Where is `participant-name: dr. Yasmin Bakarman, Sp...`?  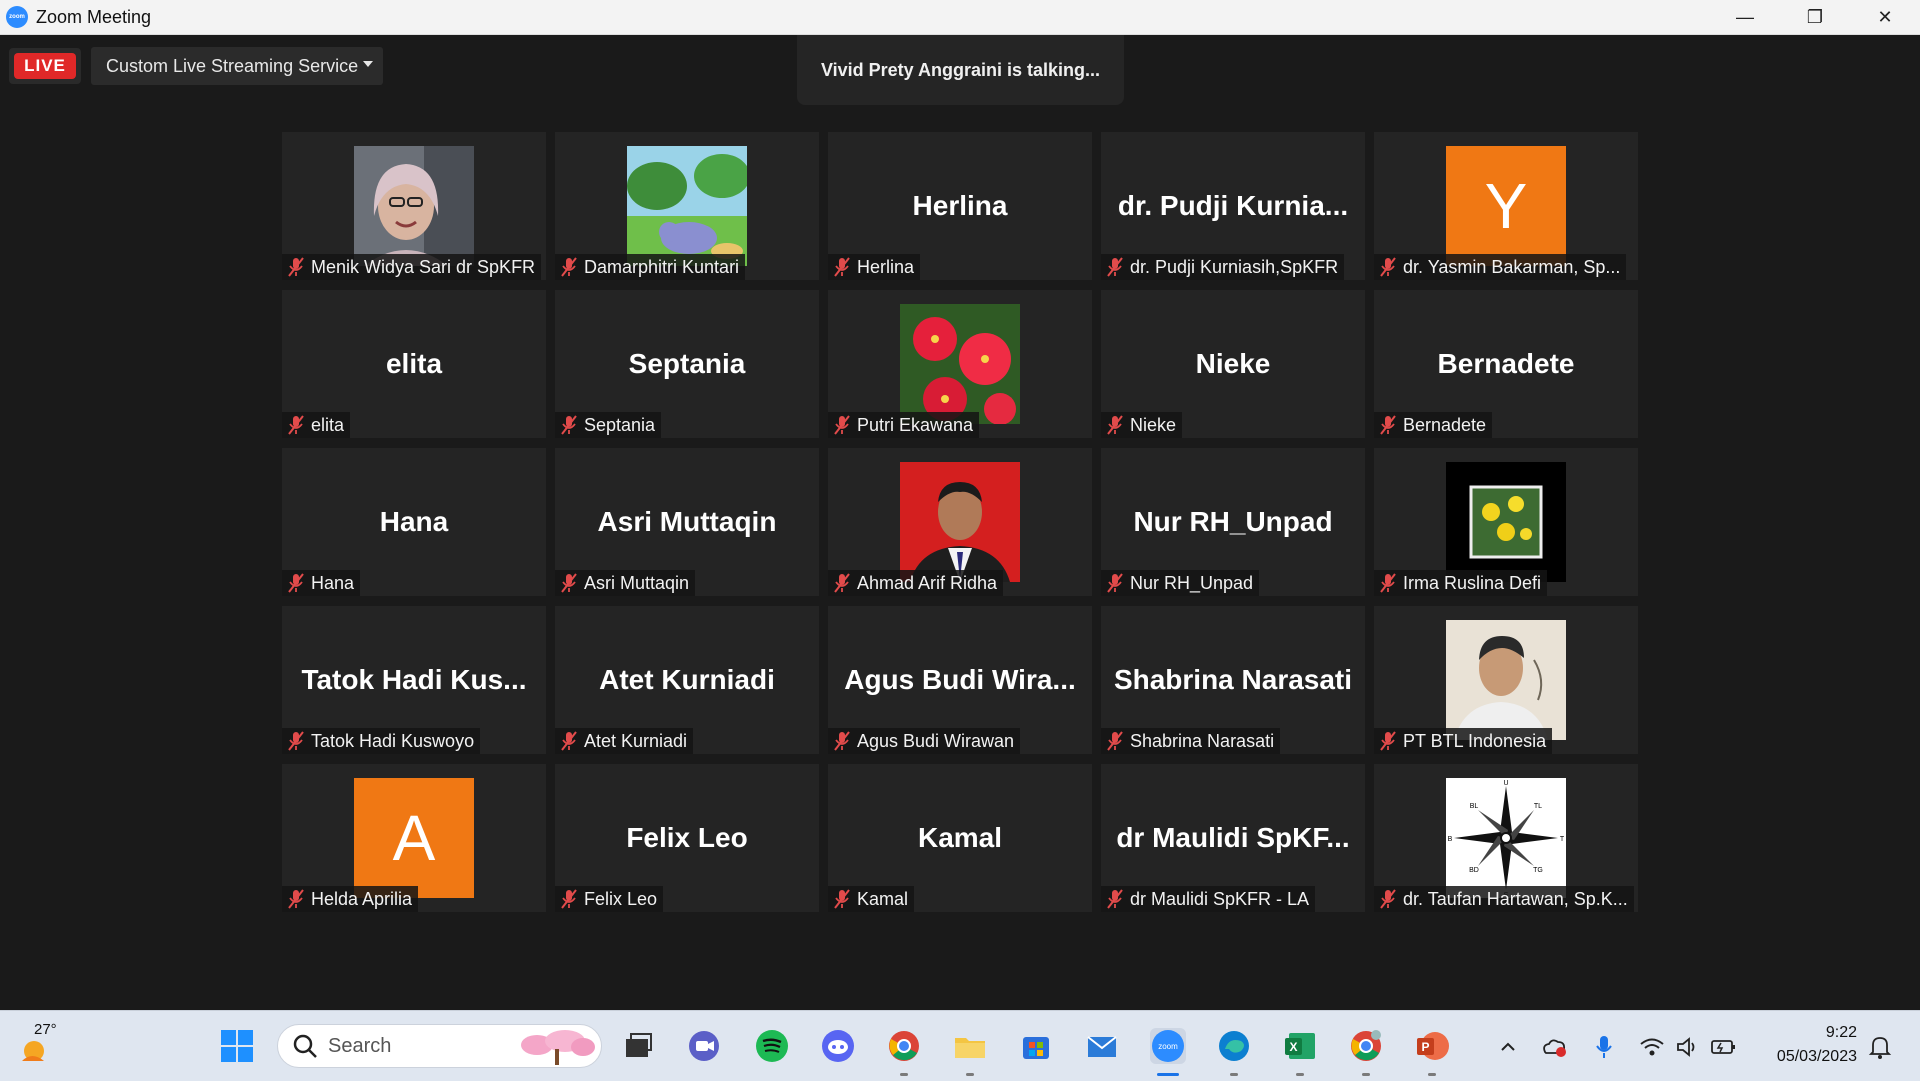 participant-name: dr. Yasmin Bakarman, Sp... is located at coordinates (1512, 266).